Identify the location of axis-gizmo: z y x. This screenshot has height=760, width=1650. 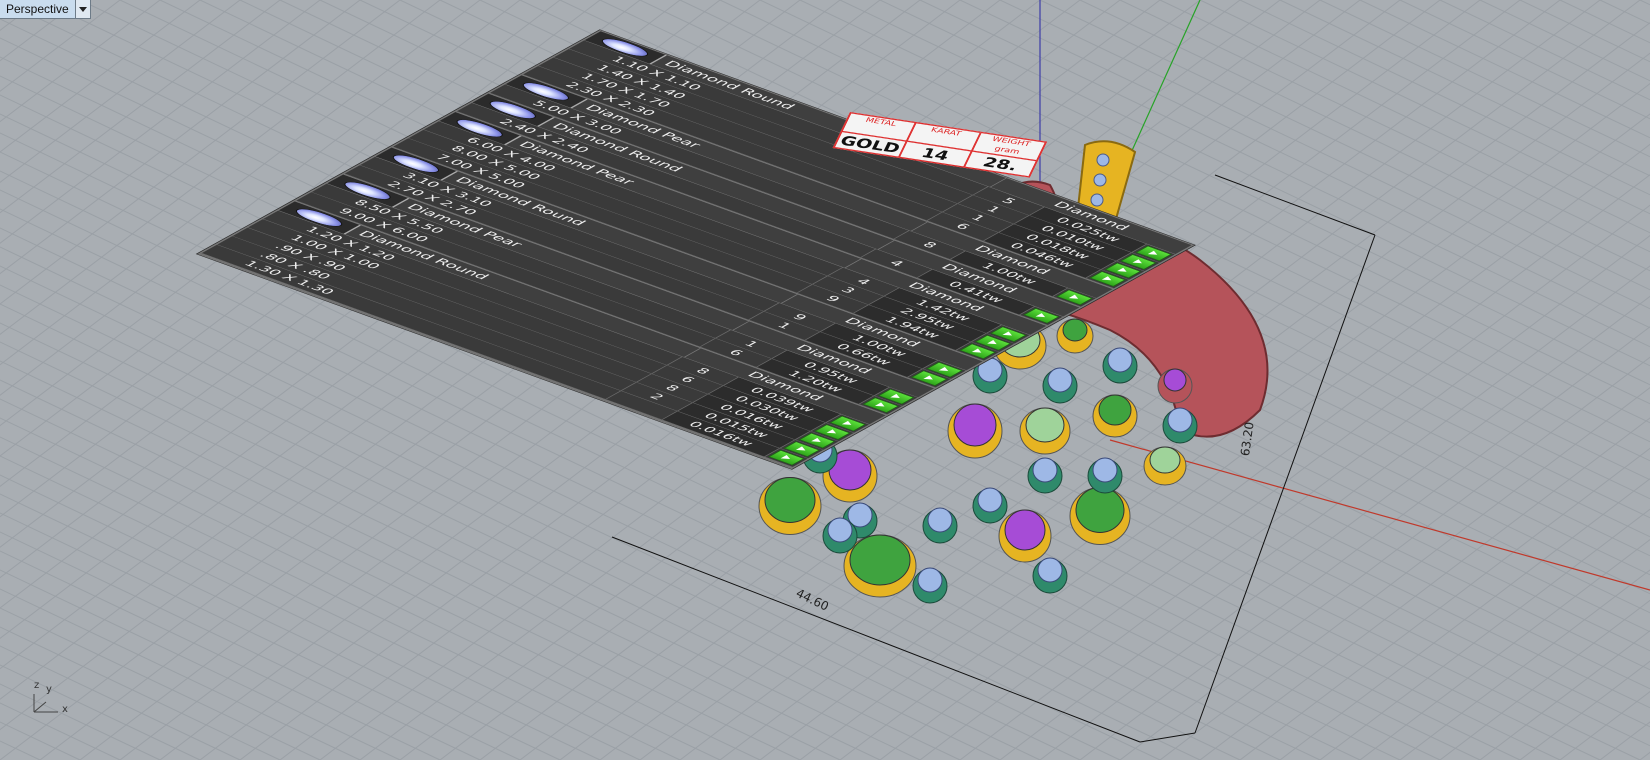
(53, 700).